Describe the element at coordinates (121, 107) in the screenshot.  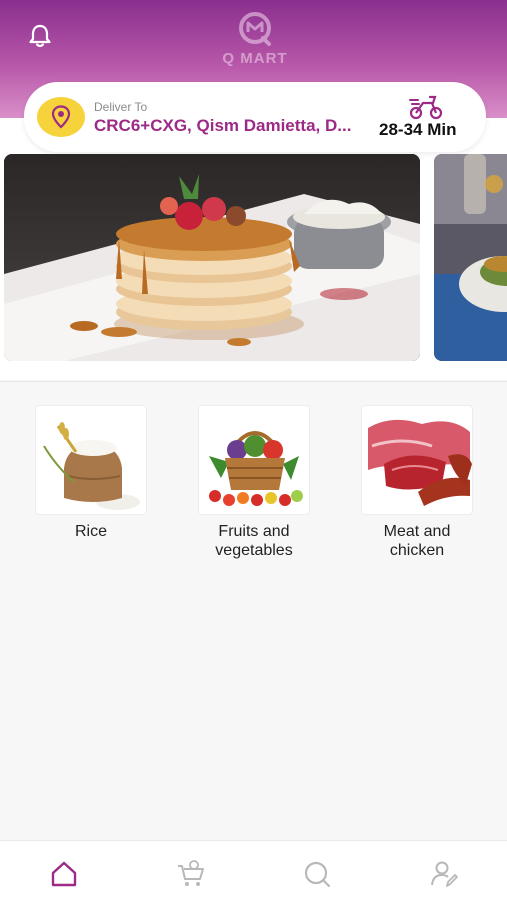
I see `deliver-to-label: Deliver To` at that location.